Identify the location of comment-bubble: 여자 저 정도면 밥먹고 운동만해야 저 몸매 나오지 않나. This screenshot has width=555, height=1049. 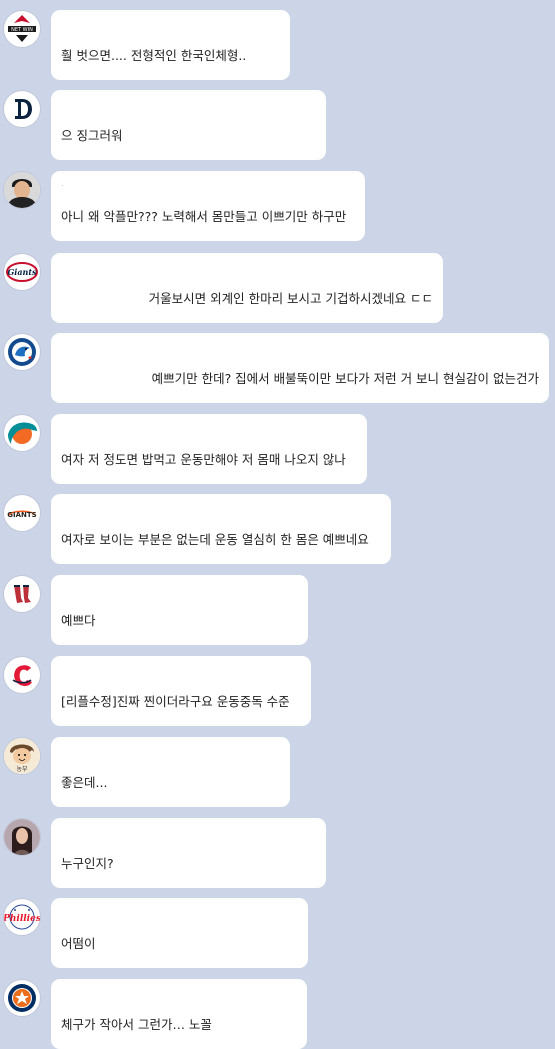
(209, 449).